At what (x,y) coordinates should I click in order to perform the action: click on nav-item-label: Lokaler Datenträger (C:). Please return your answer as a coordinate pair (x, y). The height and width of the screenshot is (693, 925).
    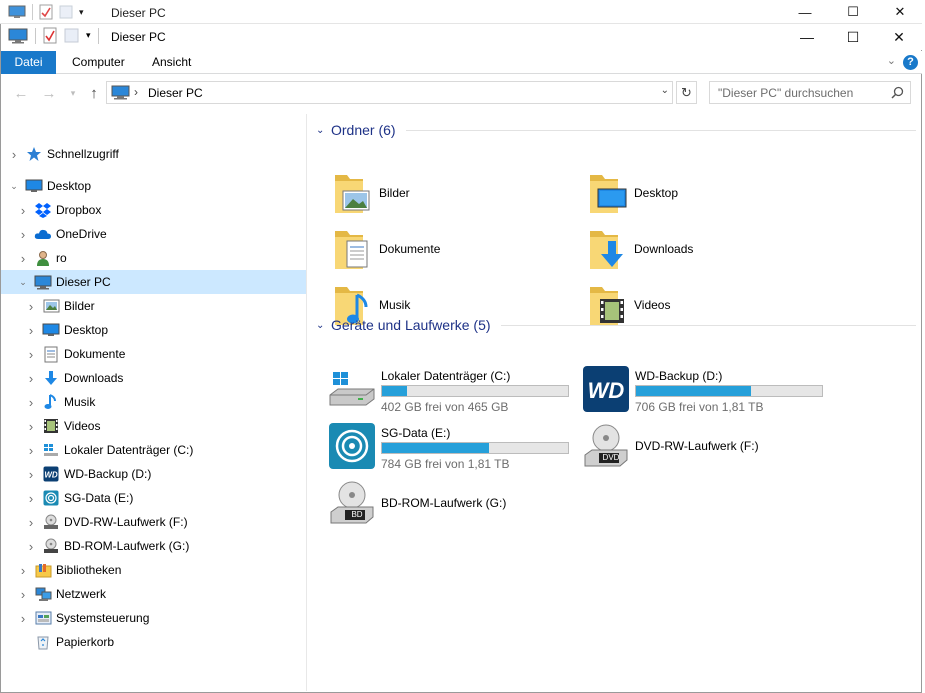
    Looking at the image, I should click on (129, 450).